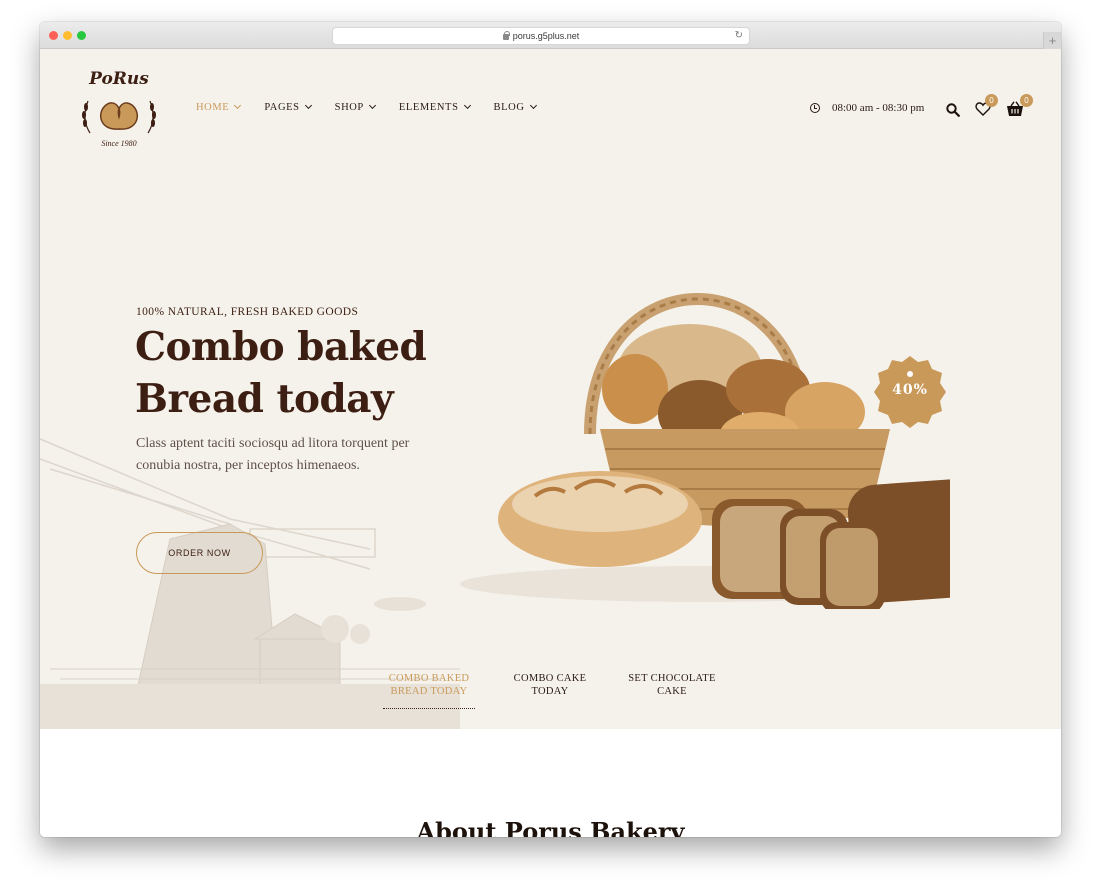 The image size is (1100, 894). Describe the element at coordinates (991, 100) in the screenshot. I see `wishlist-count-badge: 0` at that location.